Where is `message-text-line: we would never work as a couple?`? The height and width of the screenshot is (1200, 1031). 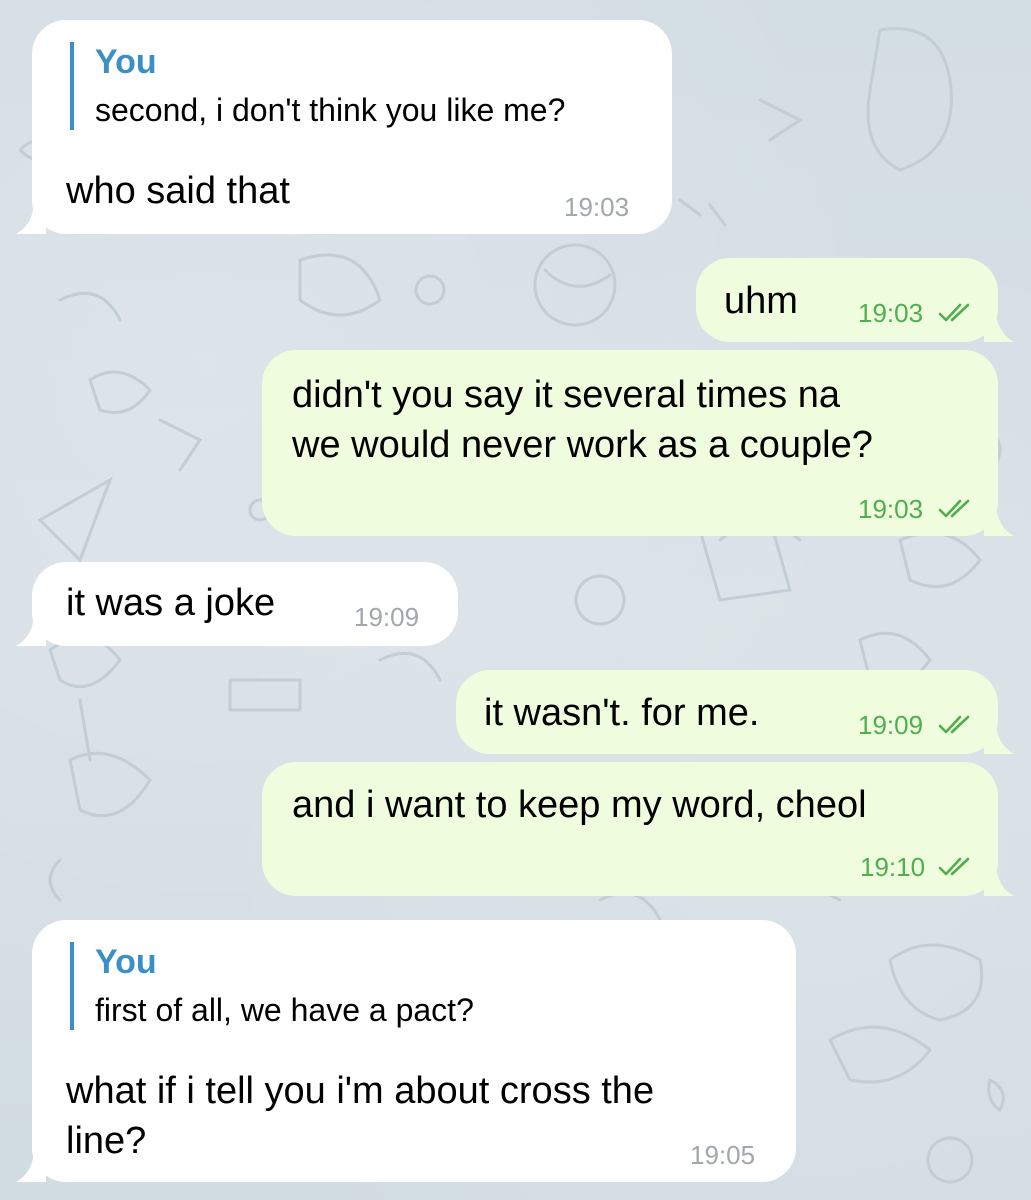 message-text-line: we would never work as a couple? is located at coordinates (582, 445).